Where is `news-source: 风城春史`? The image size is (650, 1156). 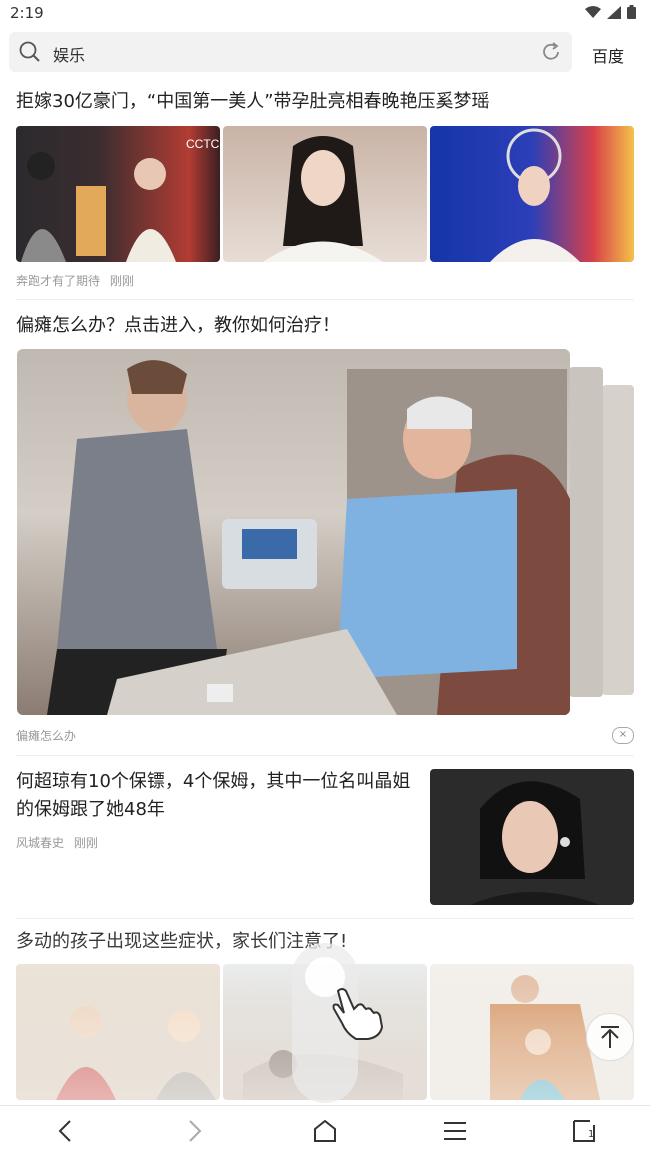
news-source: 风城春史 is located at coordinates (40, 843).